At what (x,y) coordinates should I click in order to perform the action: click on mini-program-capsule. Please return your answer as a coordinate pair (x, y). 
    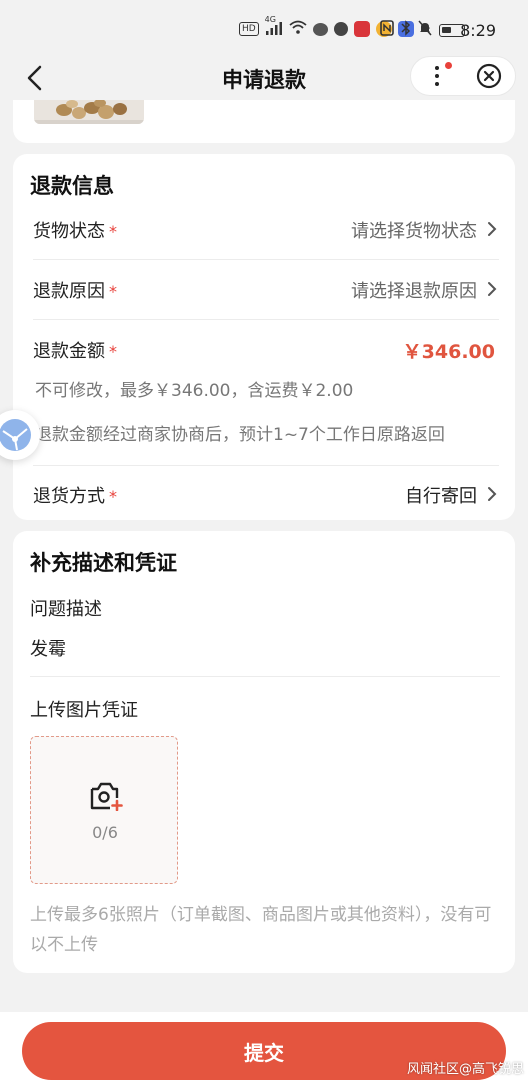
    Looking at the image, I should click on (463, 76).